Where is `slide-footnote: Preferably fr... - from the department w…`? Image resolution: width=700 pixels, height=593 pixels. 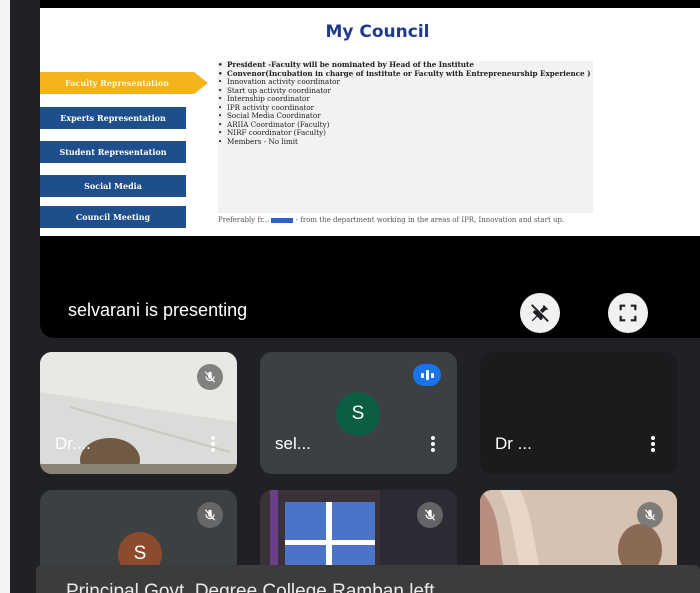 slide-footnote: Preferably fr... - from the department w… is located at coordinates (408, 220).